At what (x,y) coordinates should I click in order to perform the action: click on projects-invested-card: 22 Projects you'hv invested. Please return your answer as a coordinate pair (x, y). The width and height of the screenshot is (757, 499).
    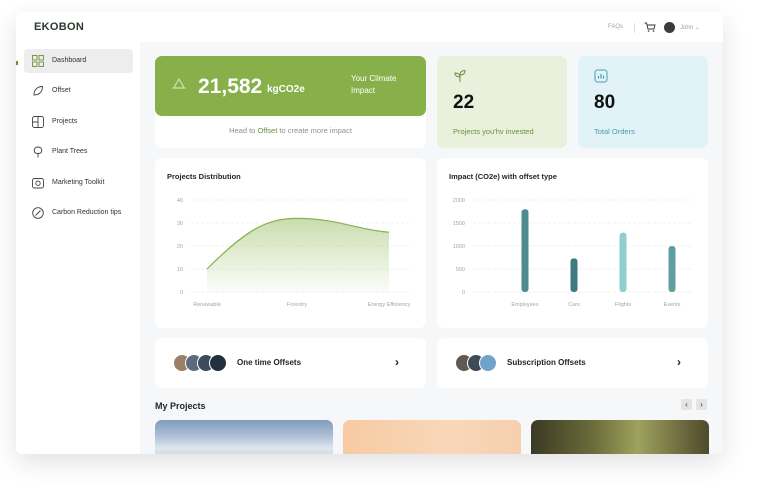
    Looking at the image, I should click on (502, 102).